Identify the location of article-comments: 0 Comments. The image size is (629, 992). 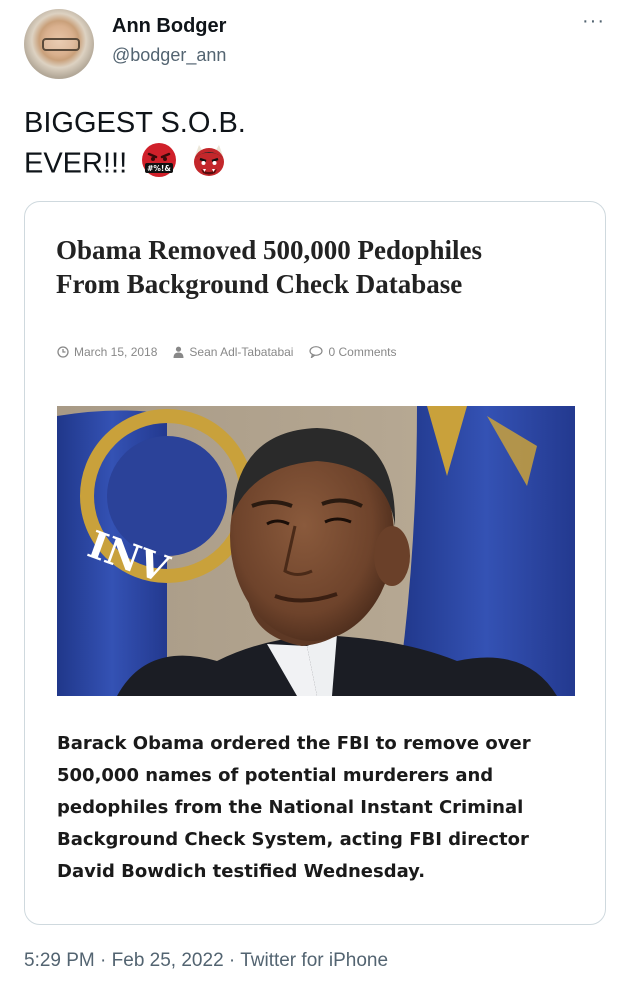
(353, 352).